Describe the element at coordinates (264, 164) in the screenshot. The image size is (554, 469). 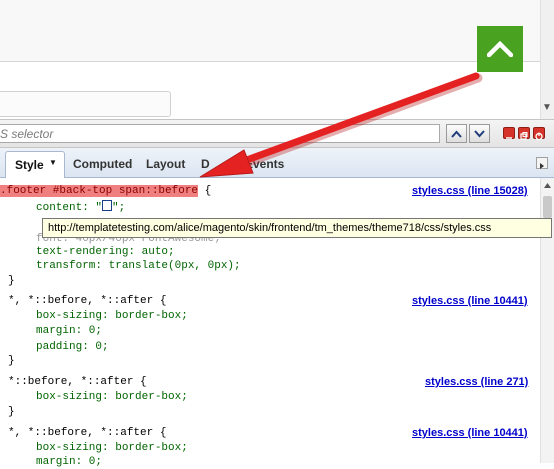
I see `tab-events: Events` at that location.